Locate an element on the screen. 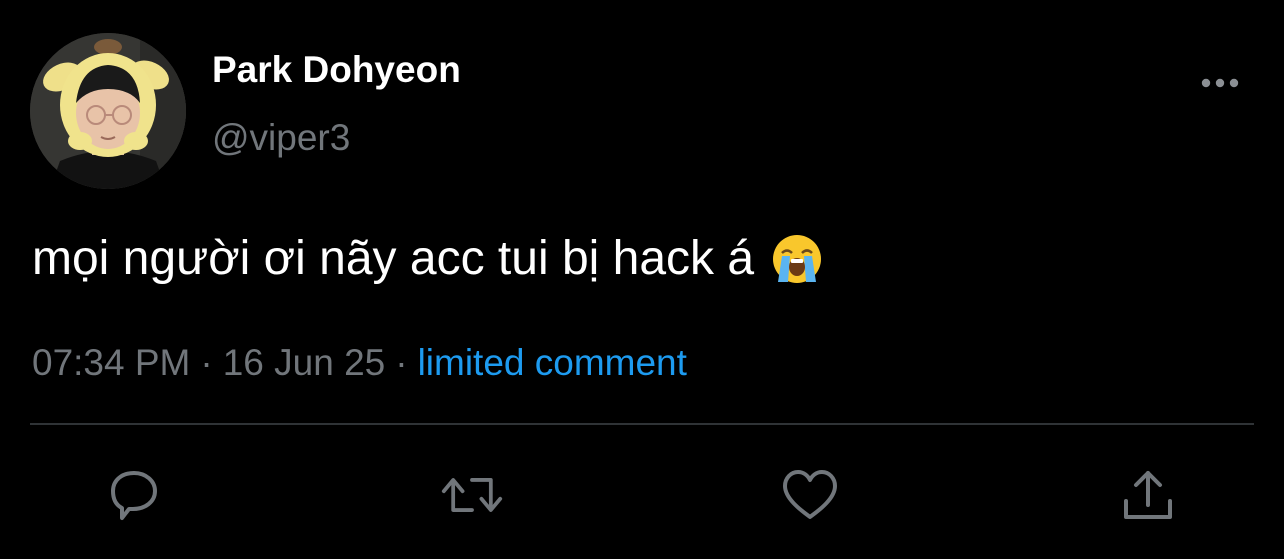  retweet-icon is located at coordinates (472, 495).